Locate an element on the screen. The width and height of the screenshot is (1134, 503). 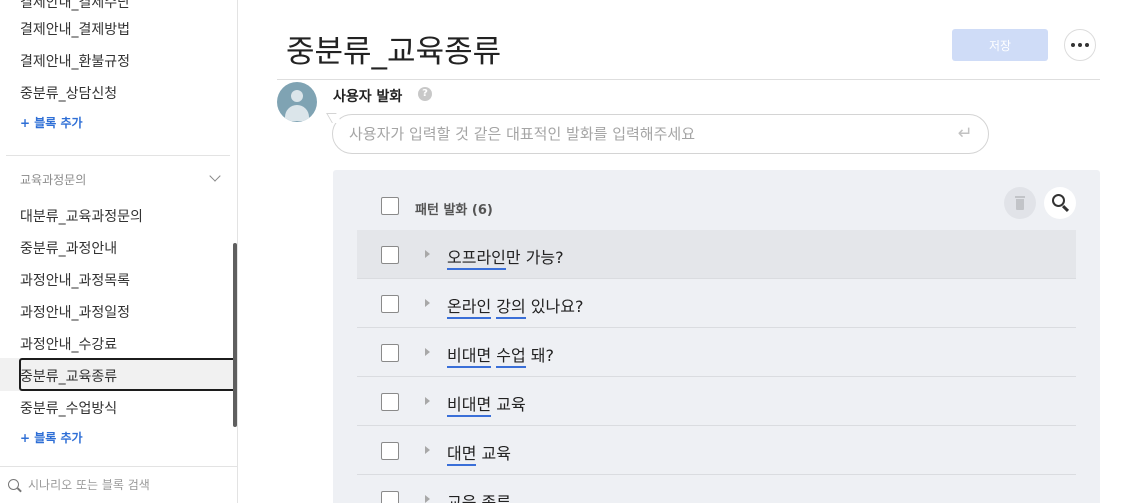
help-icon: ? is located at coordinates (425, 94).